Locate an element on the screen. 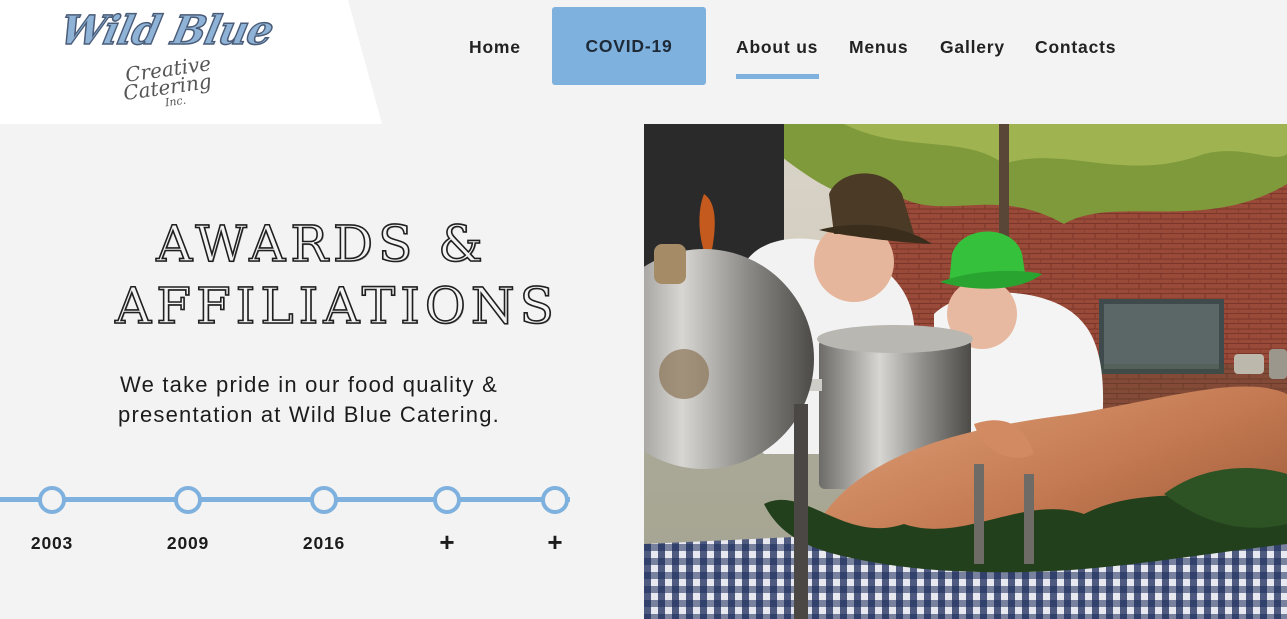 This screenshot has width=1287, height=619. tagline-line-1: We take pride in our food quality & is located at coordinates (309, 384).